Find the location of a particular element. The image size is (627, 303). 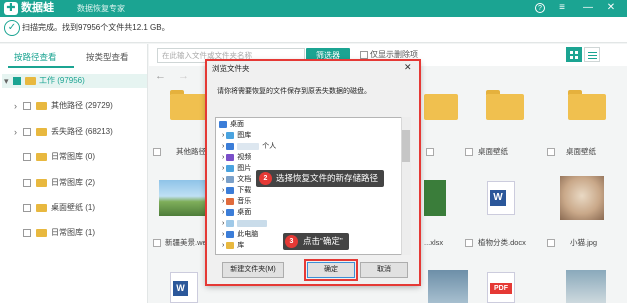

tab-by-path: 按路径查看 is located at coordinates (35, 57).